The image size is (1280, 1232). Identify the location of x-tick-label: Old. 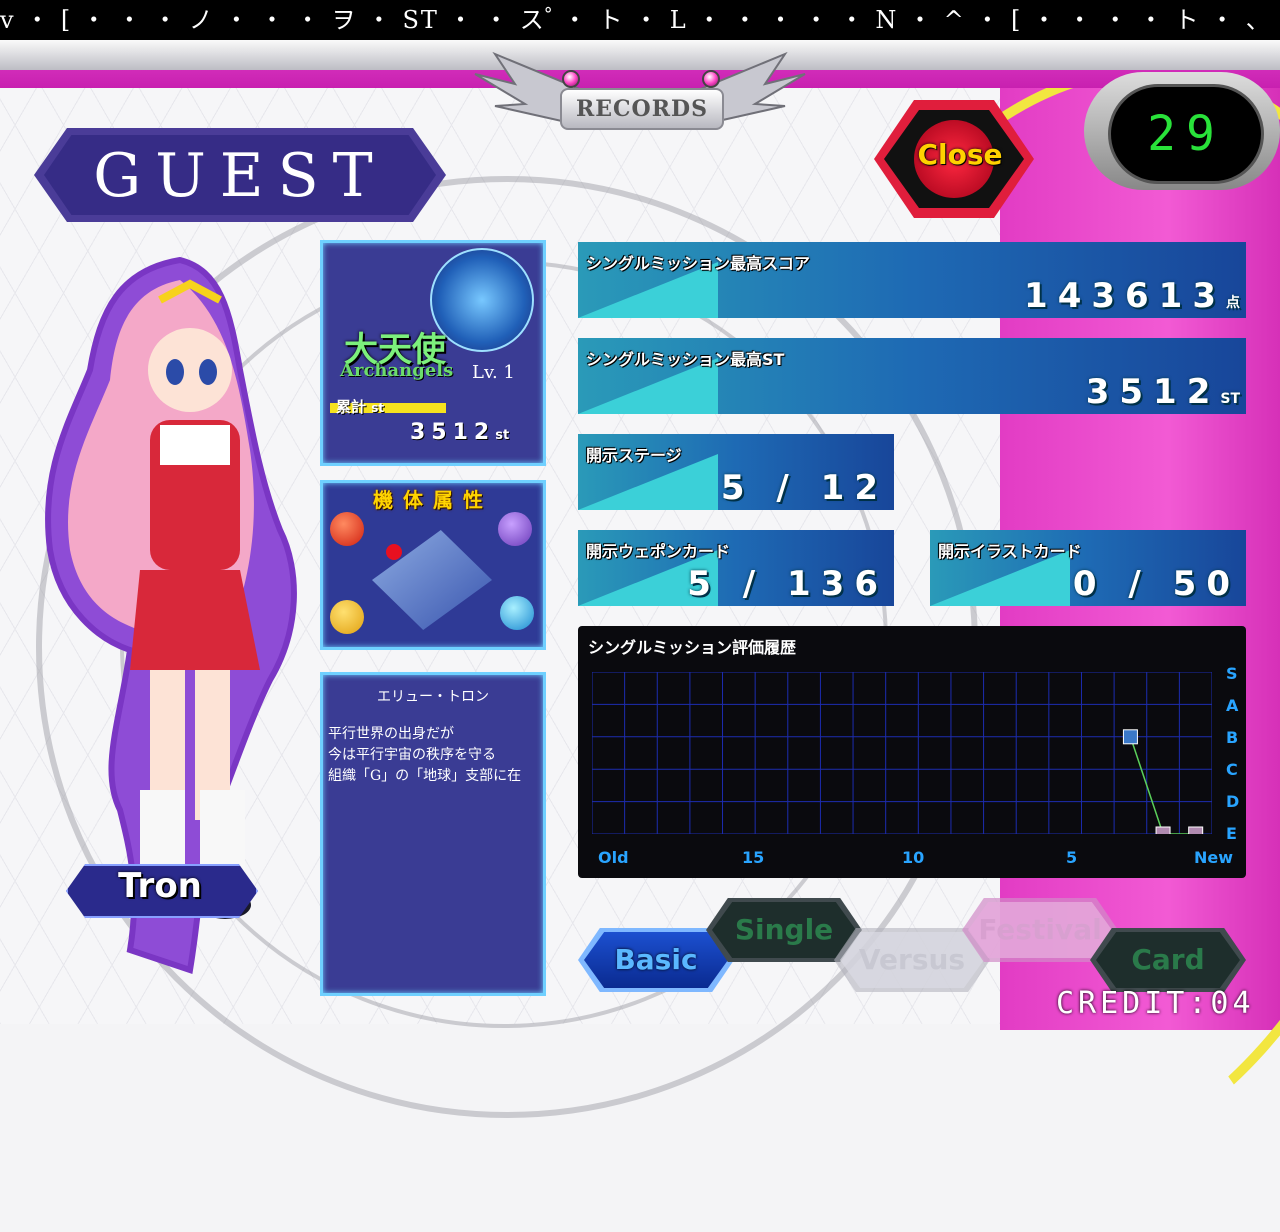
(613, 857).